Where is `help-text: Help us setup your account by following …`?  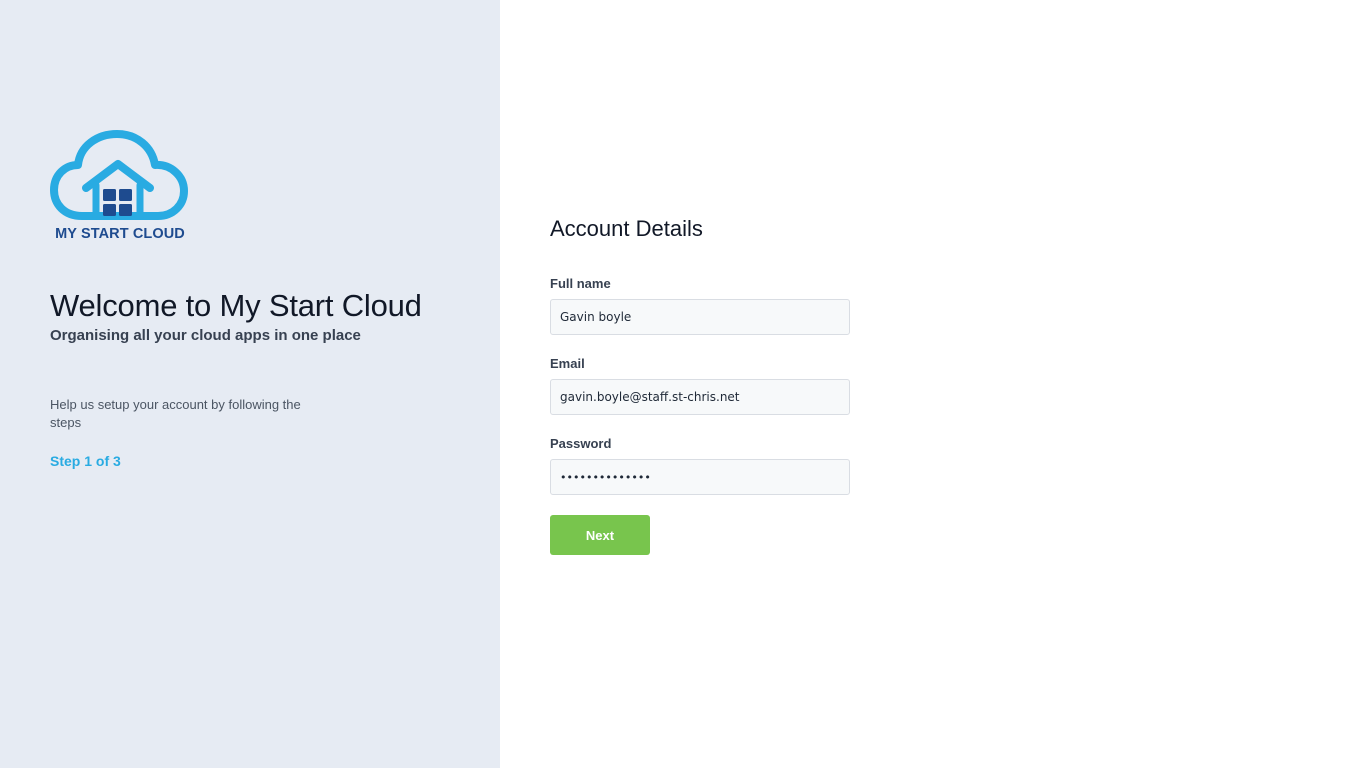
help-text: Help us setup your account by following … is located at coordinates (175, 413).